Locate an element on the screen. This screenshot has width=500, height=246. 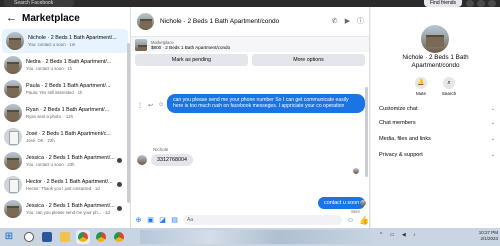
clock-date: 2/1/2023 is located at coordinates (489, 238).